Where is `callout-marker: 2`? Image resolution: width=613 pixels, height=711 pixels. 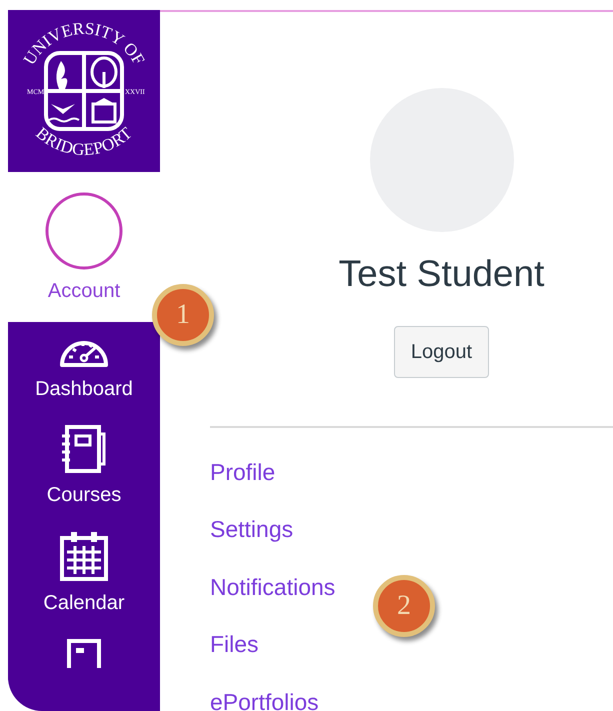 callout-marker: 2 is located at coordinates (404, 606).